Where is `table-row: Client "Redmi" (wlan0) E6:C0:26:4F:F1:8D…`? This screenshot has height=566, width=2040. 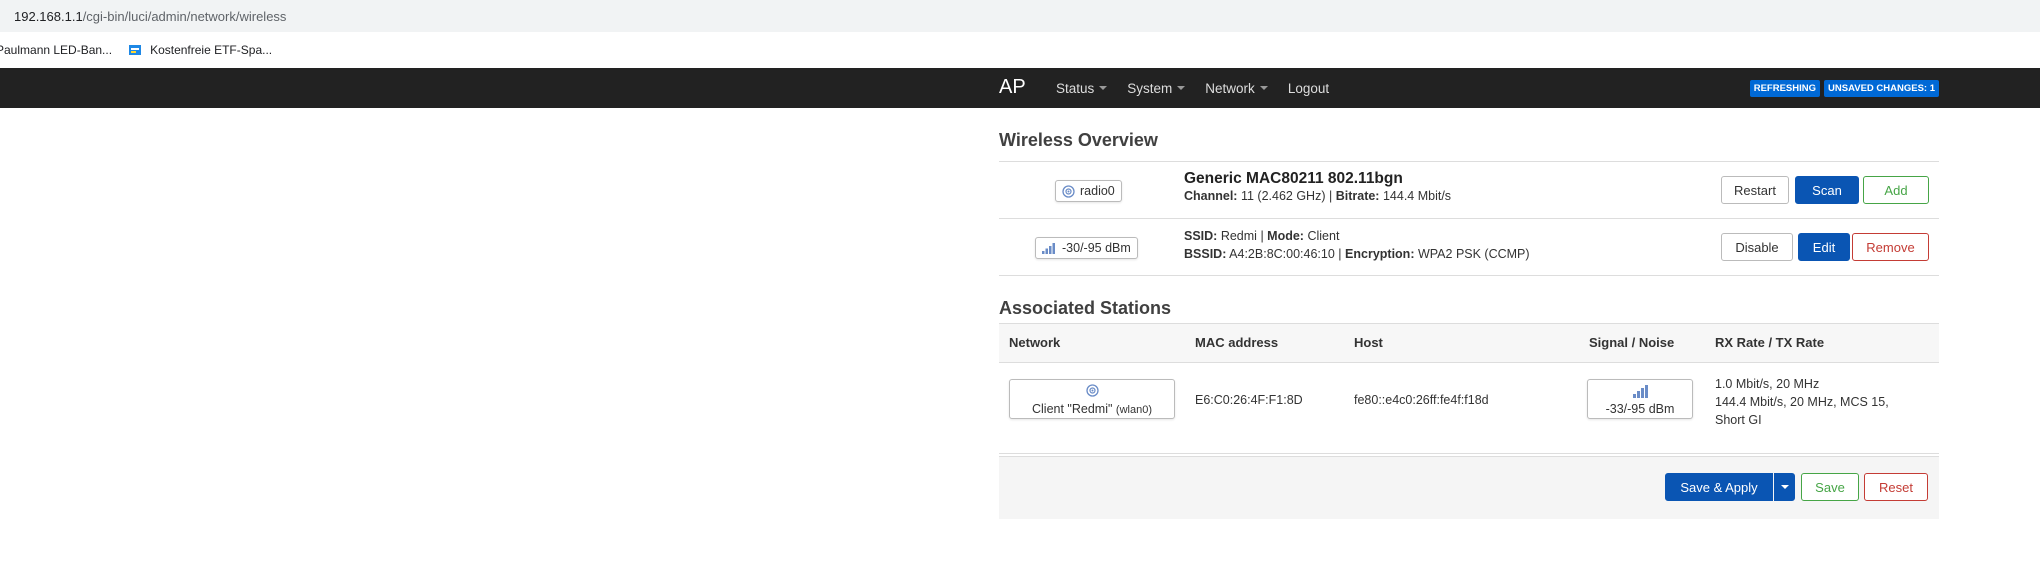 table-row: Client "Redmi" (wlan0) E6:C0:26:4F:F1:8D… is located at coordinates (1469, 408).